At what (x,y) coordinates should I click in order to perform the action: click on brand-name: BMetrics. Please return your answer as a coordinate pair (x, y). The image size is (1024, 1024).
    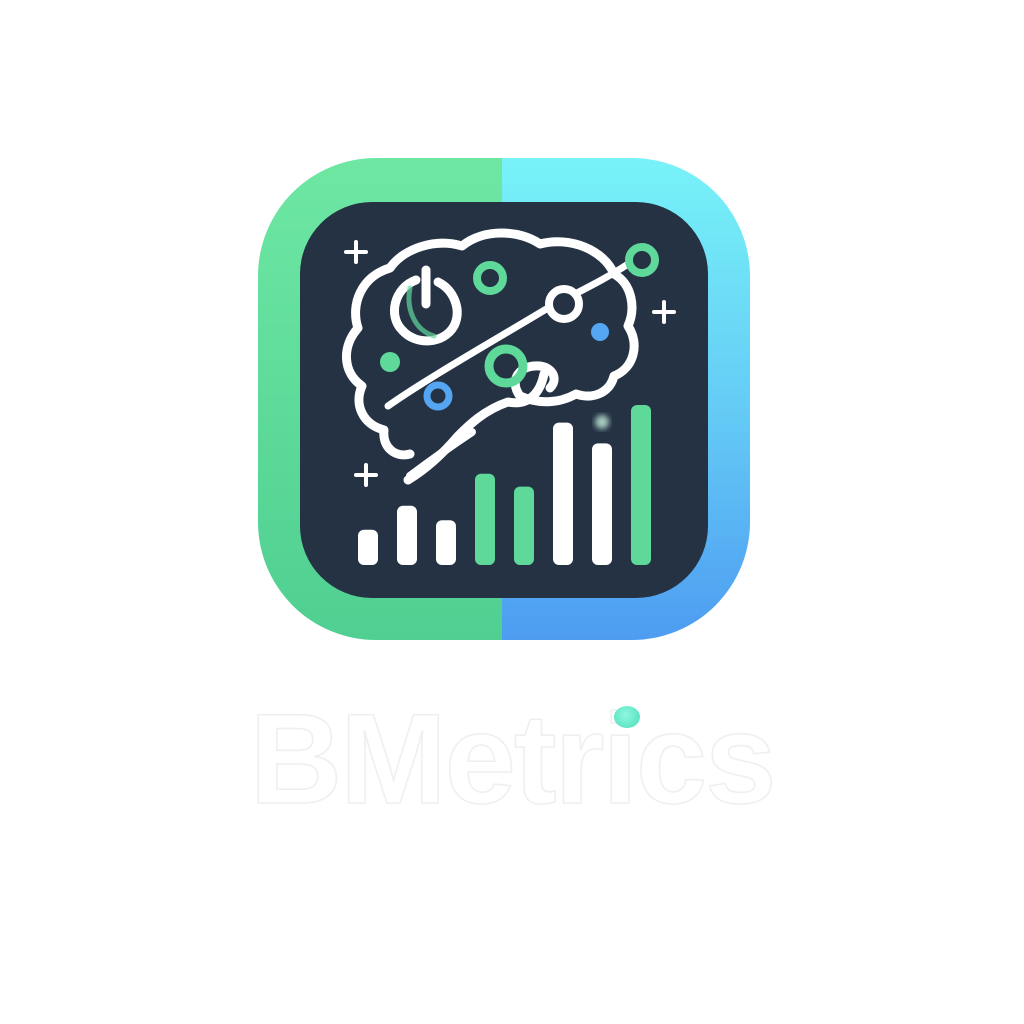
    Looking at the image, I should click on (513, 759).